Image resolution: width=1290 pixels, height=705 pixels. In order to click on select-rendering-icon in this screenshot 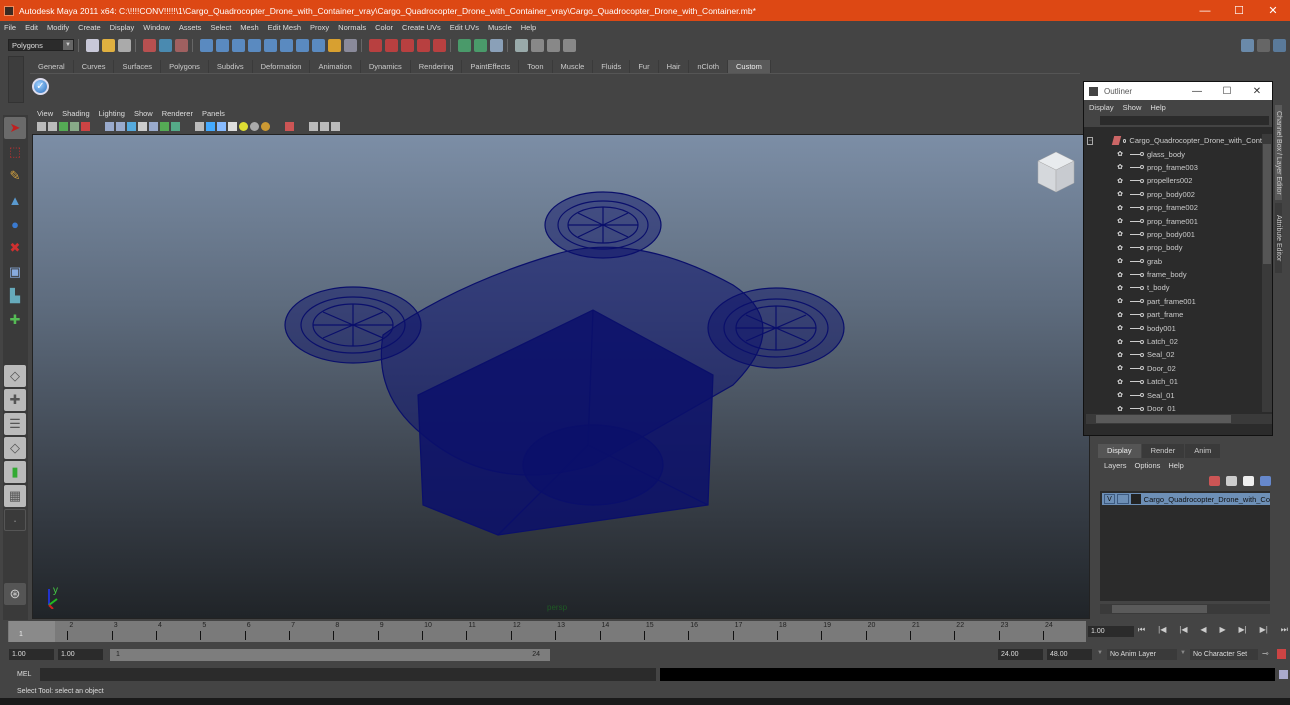, I will do `click(302, 45)`.